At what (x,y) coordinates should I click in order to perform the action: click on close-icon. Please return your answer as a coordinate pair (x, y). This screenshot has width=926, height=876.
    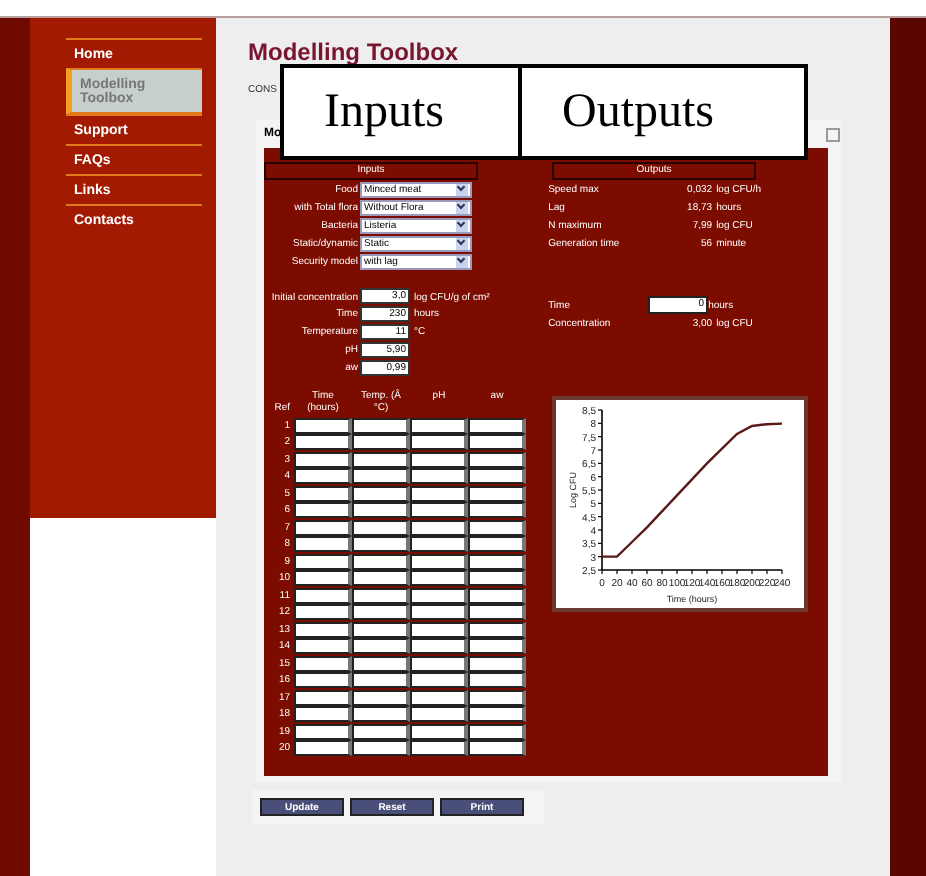
    Looking at the image, I should click on (833, 134).